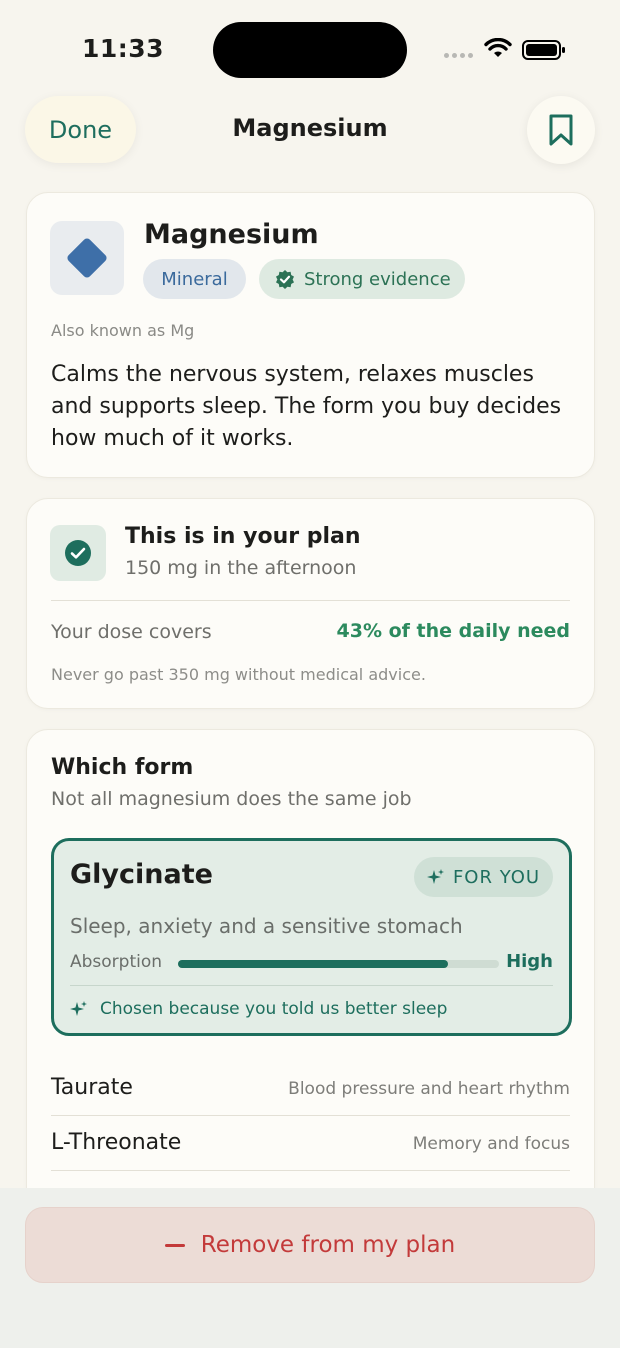 The image size is (620, 1348). What do you see at coordinates (274, 1009) in the screenshot?
I see `recommendation-reason-text: Chosen because you told us better sleep` at bounding box center [274, 1009].